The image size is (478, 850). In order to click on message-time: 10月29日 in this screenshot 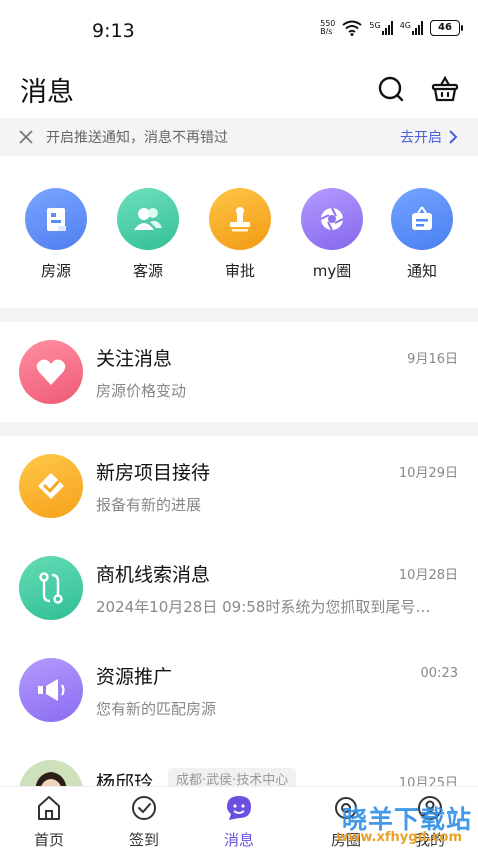, I will do `click(428, 473)`.